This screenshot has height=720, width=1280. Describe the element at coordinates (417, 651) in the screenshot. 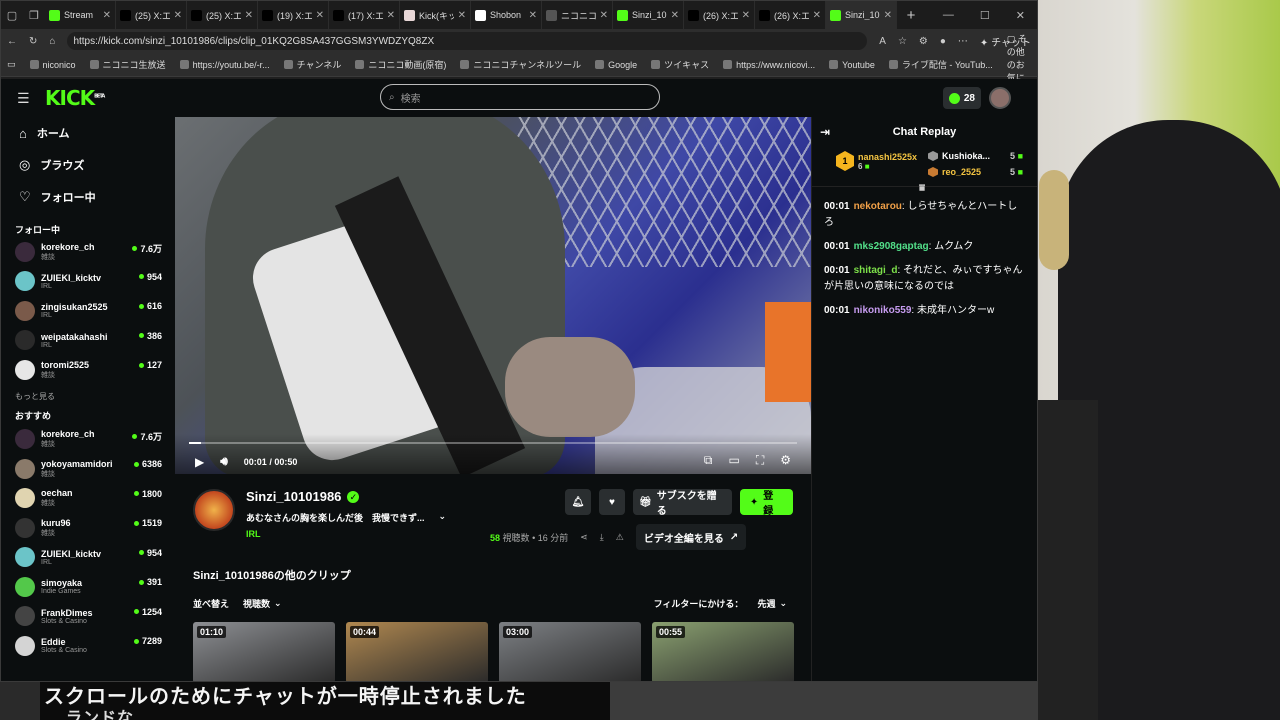

I see `clip-thumbnail: 00:44` at that location.